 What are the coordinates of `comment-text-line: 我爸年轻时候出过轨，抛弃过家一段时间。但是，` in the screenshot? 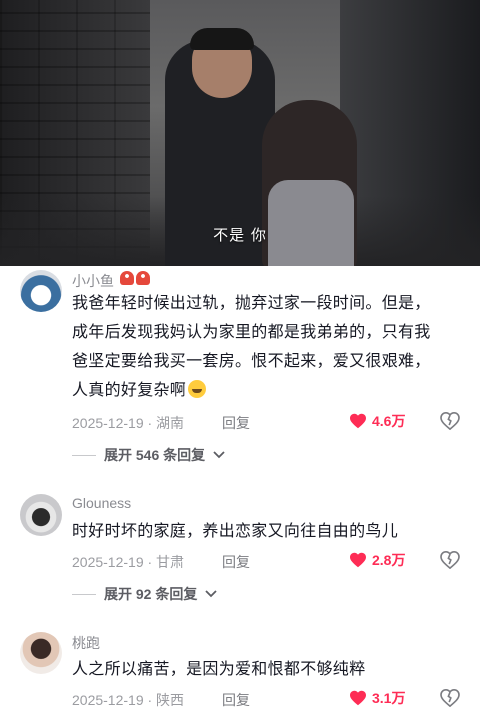 It's located at (251, 302).